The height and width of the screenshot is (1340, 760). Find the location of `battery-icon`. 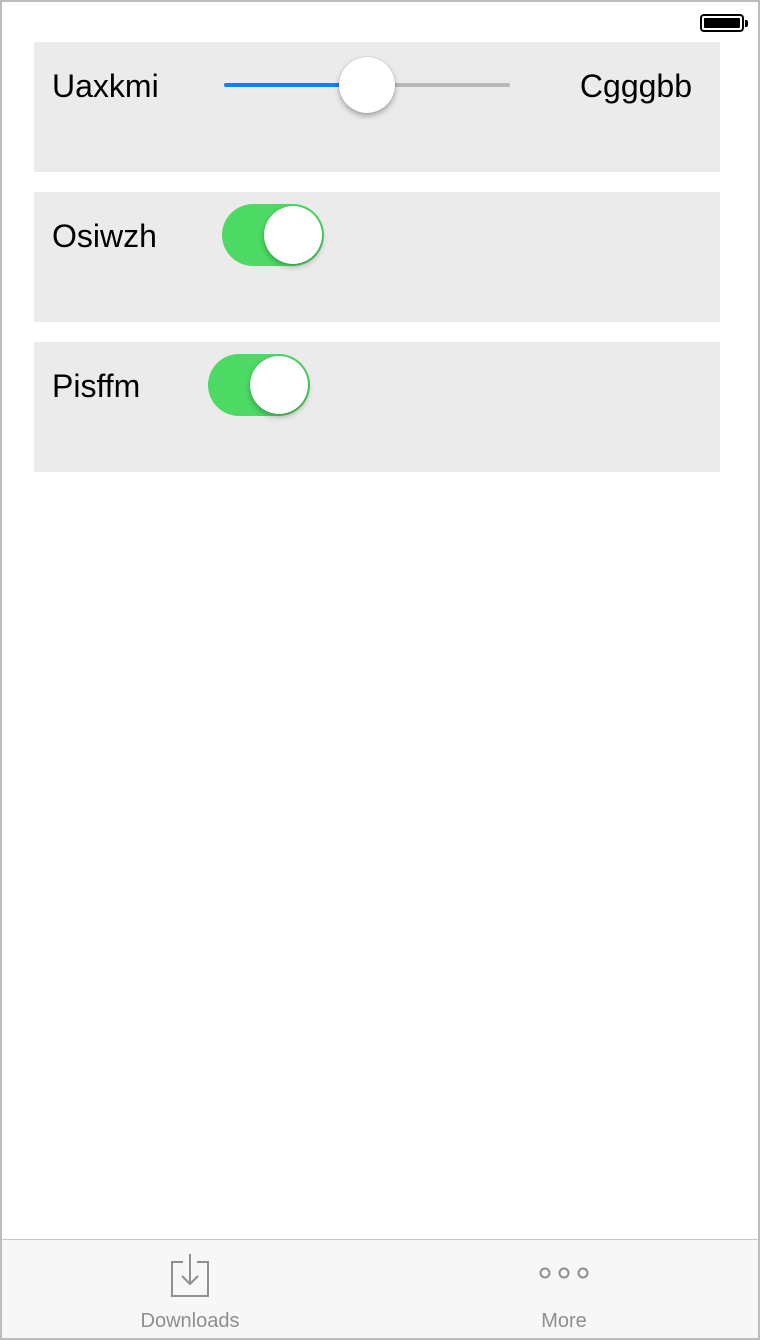

battery-icon is located at coordinates (724, 23).